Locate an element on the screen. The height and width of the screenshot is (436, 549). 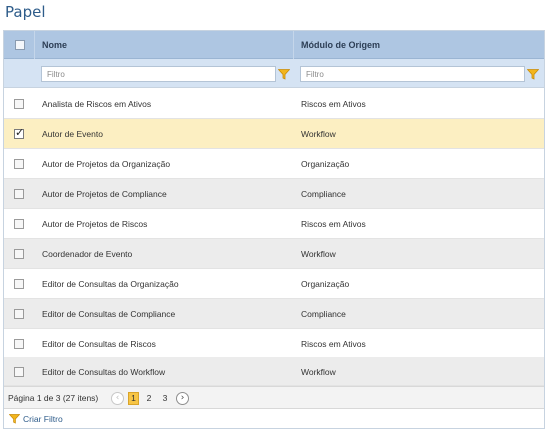
column-header-modulo: Módulo de Origem is located at coordinates (419, 45).